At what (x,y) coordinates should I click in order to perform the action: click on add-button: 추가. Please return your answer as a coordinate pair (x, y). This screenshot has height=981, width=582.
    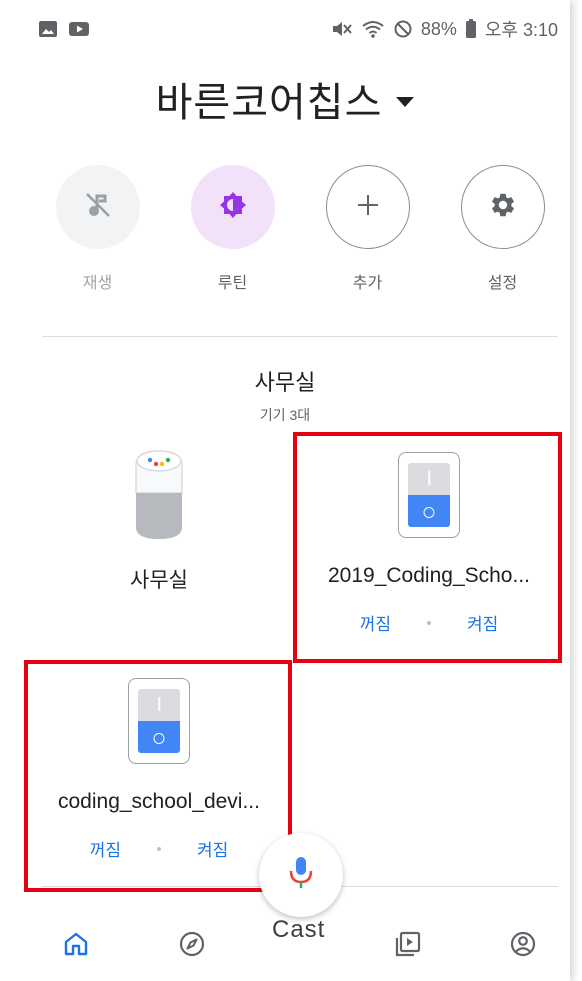
    Looking at the image, I should click on (367, 229).